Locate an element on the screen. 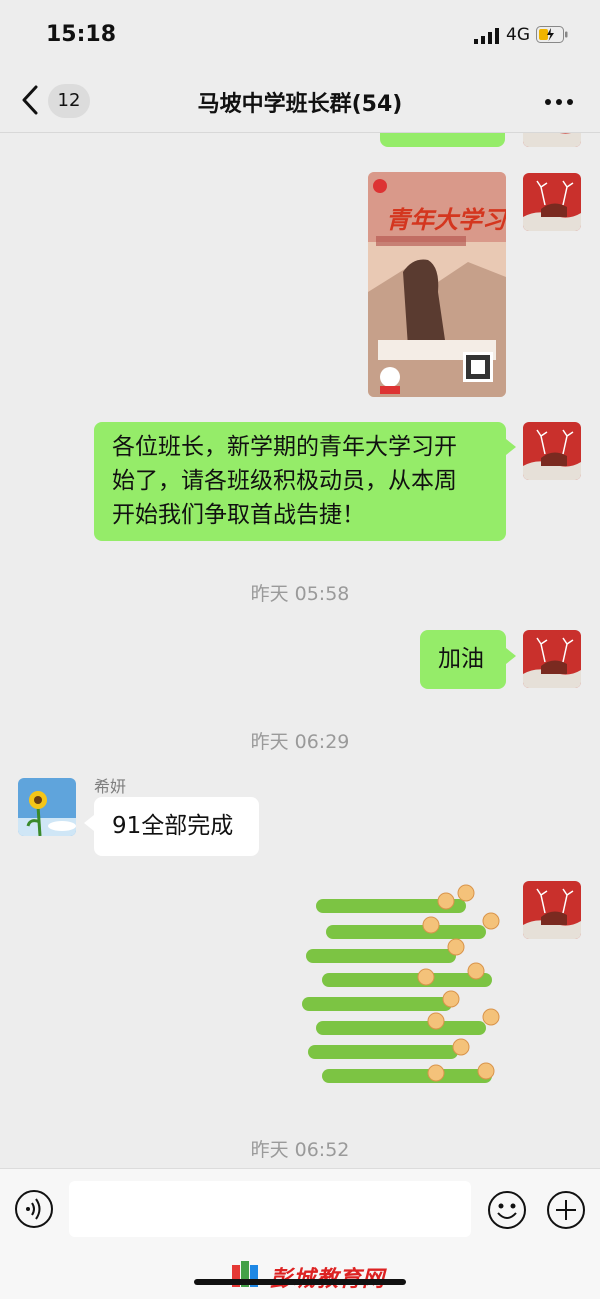 The height and width of the screenshot is (1299, 600). message-bubble-partial is located at coordinates (442, 140).